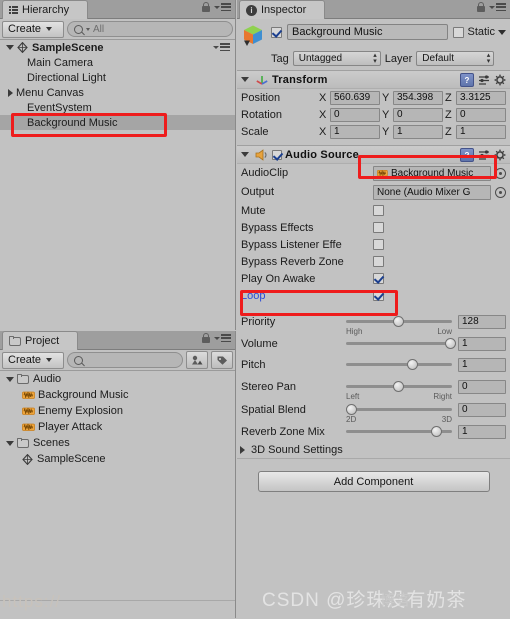 The height and width of the screenshot is (619, 510). Describe the element at coordinates (459, 32) in the screenshot. I see `static-checkbox` at that location.